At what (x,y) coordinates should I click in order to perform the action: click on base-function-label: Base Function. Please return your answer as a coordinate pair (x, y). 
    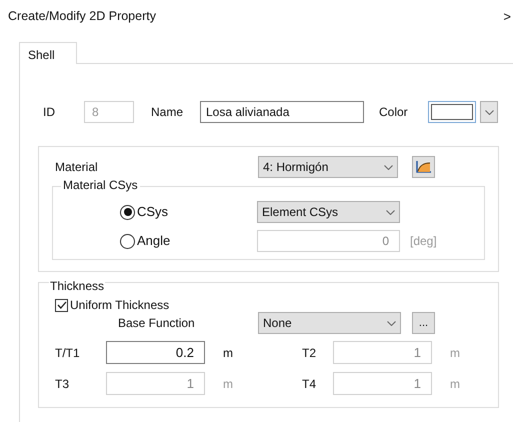
    Looking at the image, I should click on (157, 323).